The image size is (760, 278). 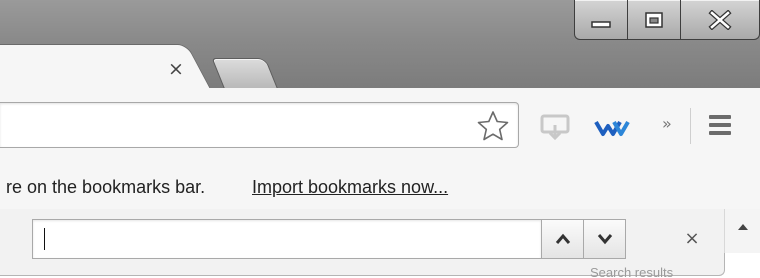 What do you see at coordinates (176, 69) in the screenshot?
I see `tab-close-button: ×` at bounding box center [176, 69].